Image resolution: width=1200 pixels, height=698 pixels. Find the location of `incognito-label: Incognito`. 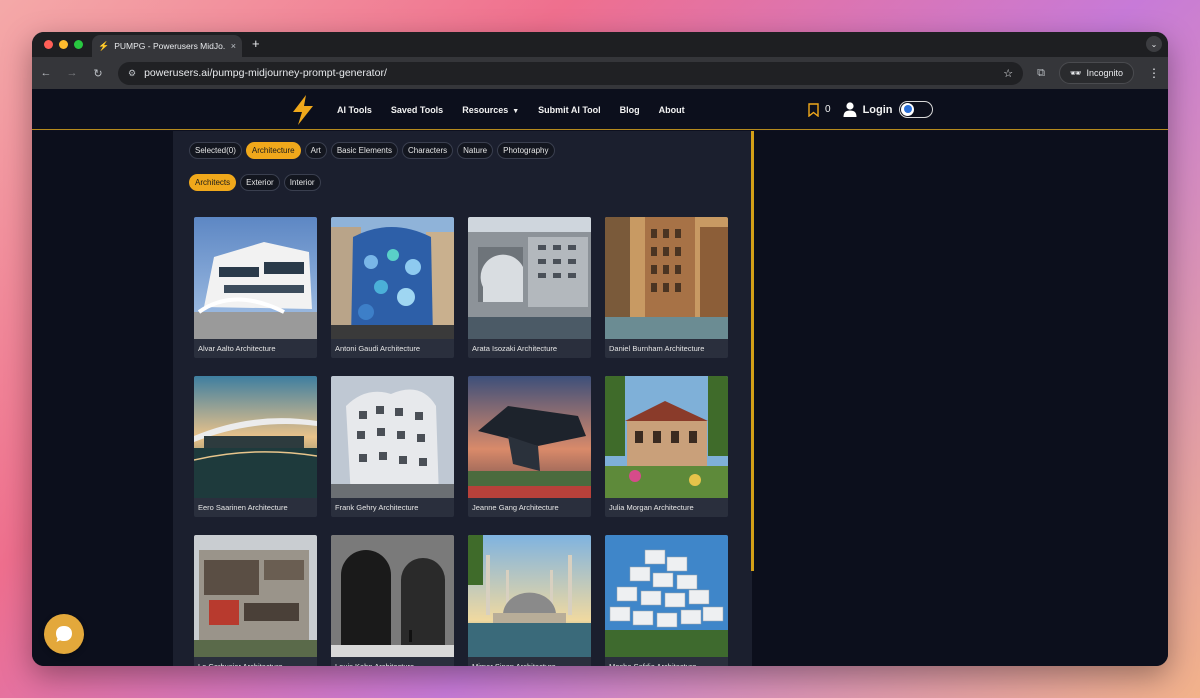

incognito-label: Incognito is located at coordinates (1104, 73).